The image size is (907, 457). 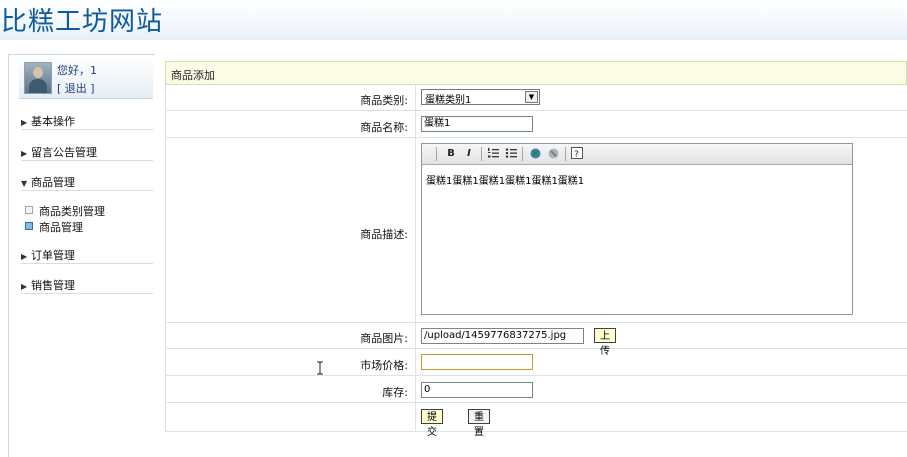 I want to click on chevron-down-icon: ▼, so click(x=24, y=183).